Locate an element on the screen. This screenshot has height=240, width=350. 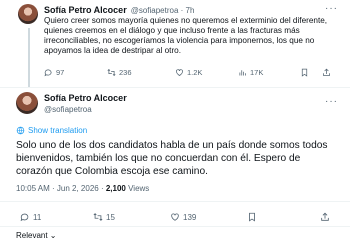
views-count: 2,100 is located at coordinates (115, 188).